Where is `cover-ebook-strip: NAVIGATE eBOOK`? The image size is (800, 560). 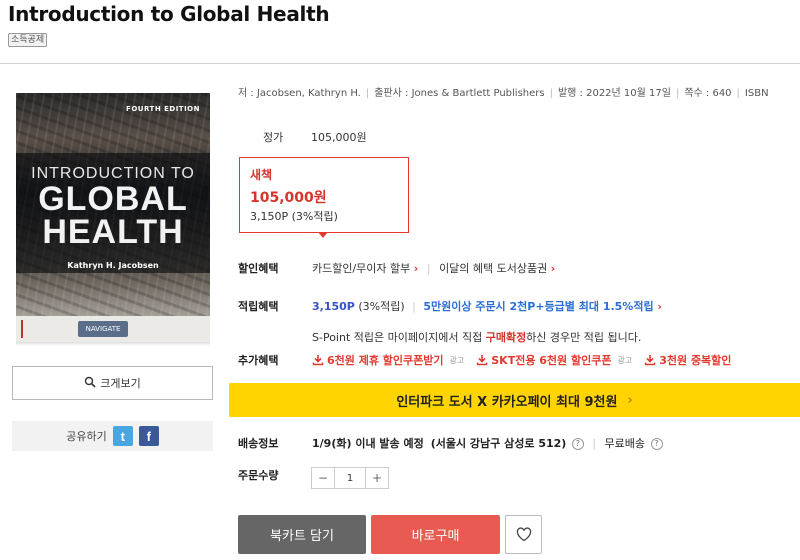 cover-ebook-strip: NAVIGATE eBOOK is located at coordinates (113, 329).